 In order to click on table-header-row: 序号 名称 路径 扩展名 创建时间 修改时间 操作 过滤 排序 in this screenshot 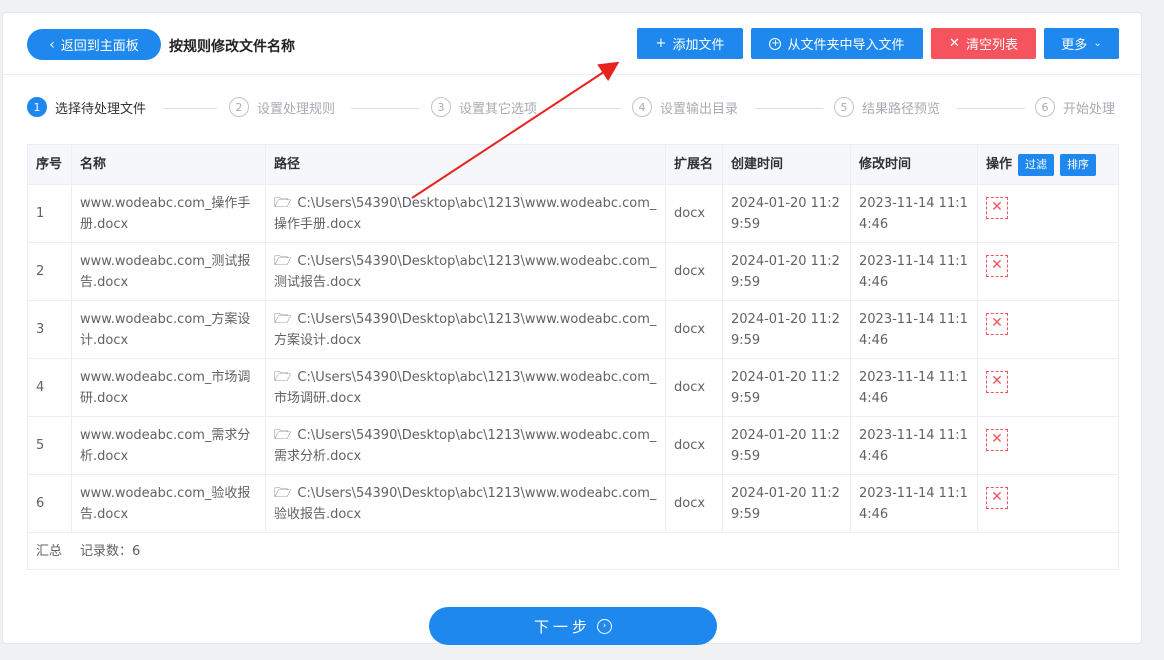, I will do `click(573, 165)`.